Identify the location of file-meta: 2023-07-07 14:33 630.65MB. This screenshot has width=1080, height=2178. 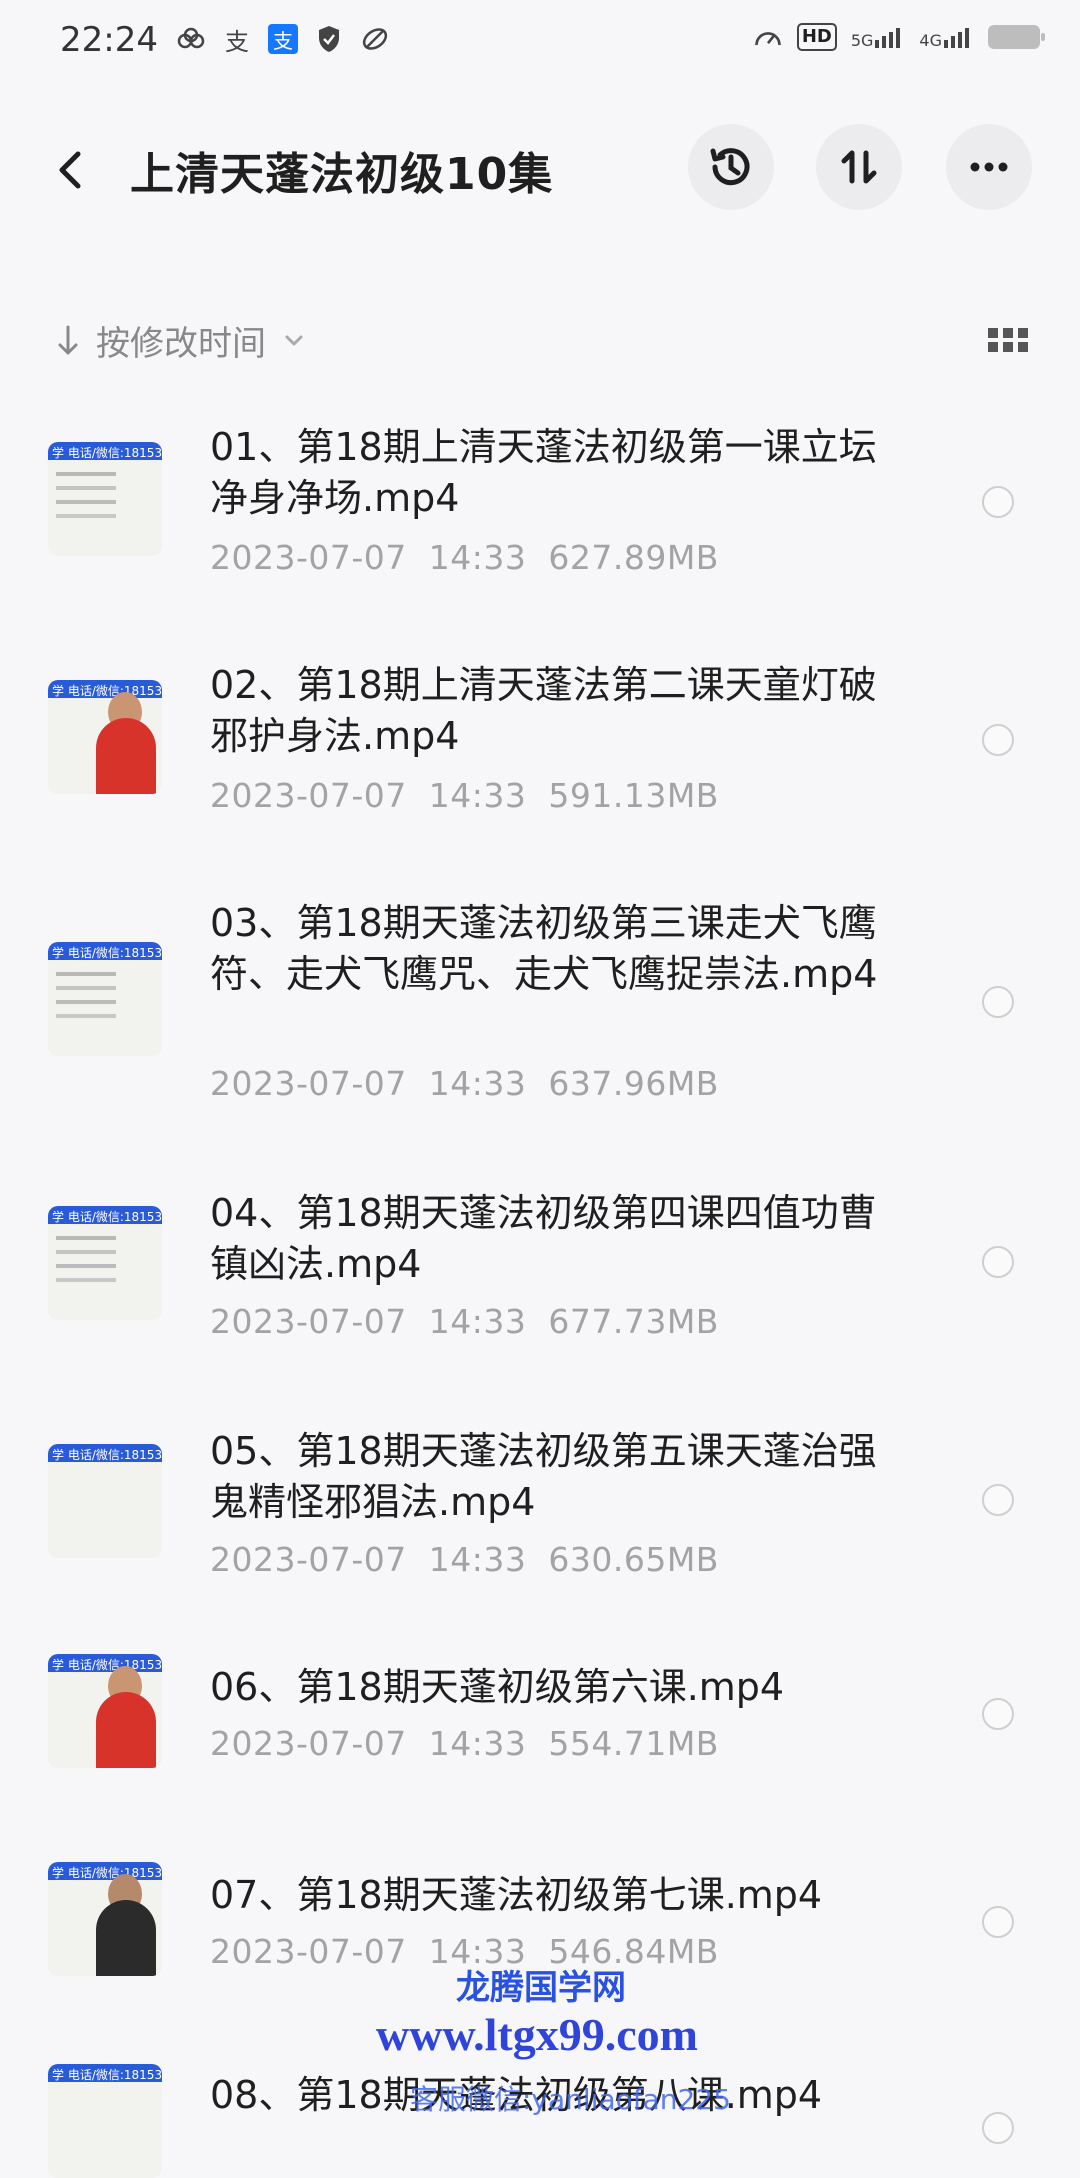
(464, 1559).